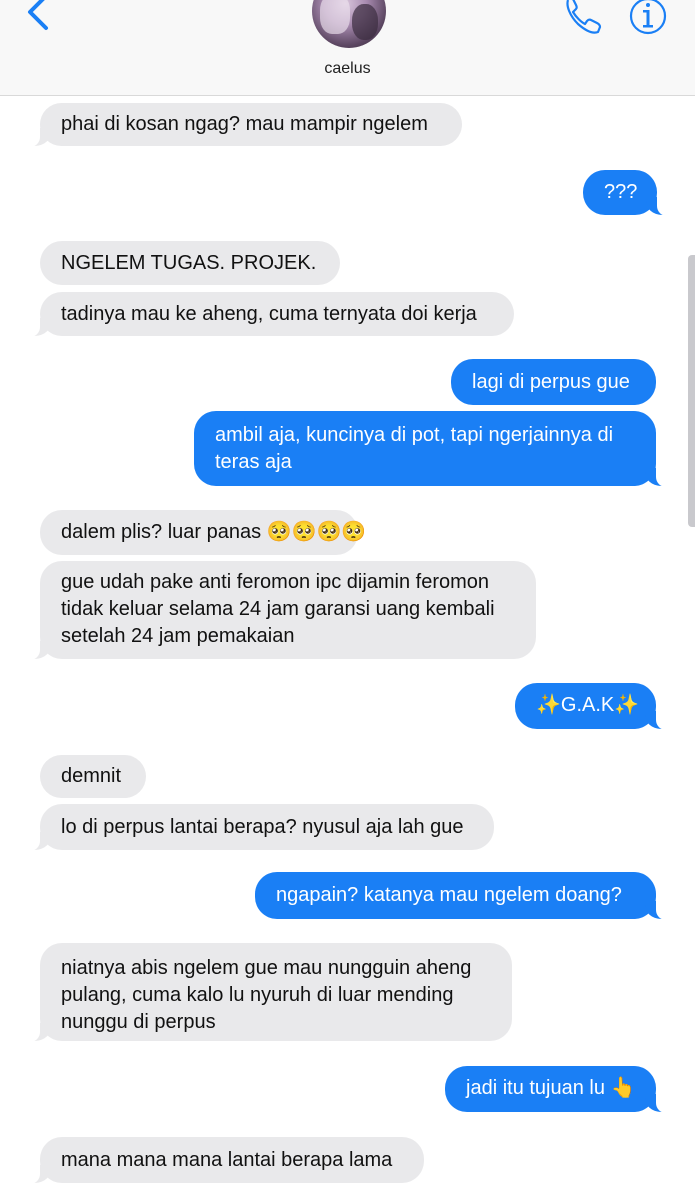 The height and width of the screenshot is (1200, 695). Describe the element at coordinates (38, 15) in the screenshot. I see `back-chevron-icon` at that location.